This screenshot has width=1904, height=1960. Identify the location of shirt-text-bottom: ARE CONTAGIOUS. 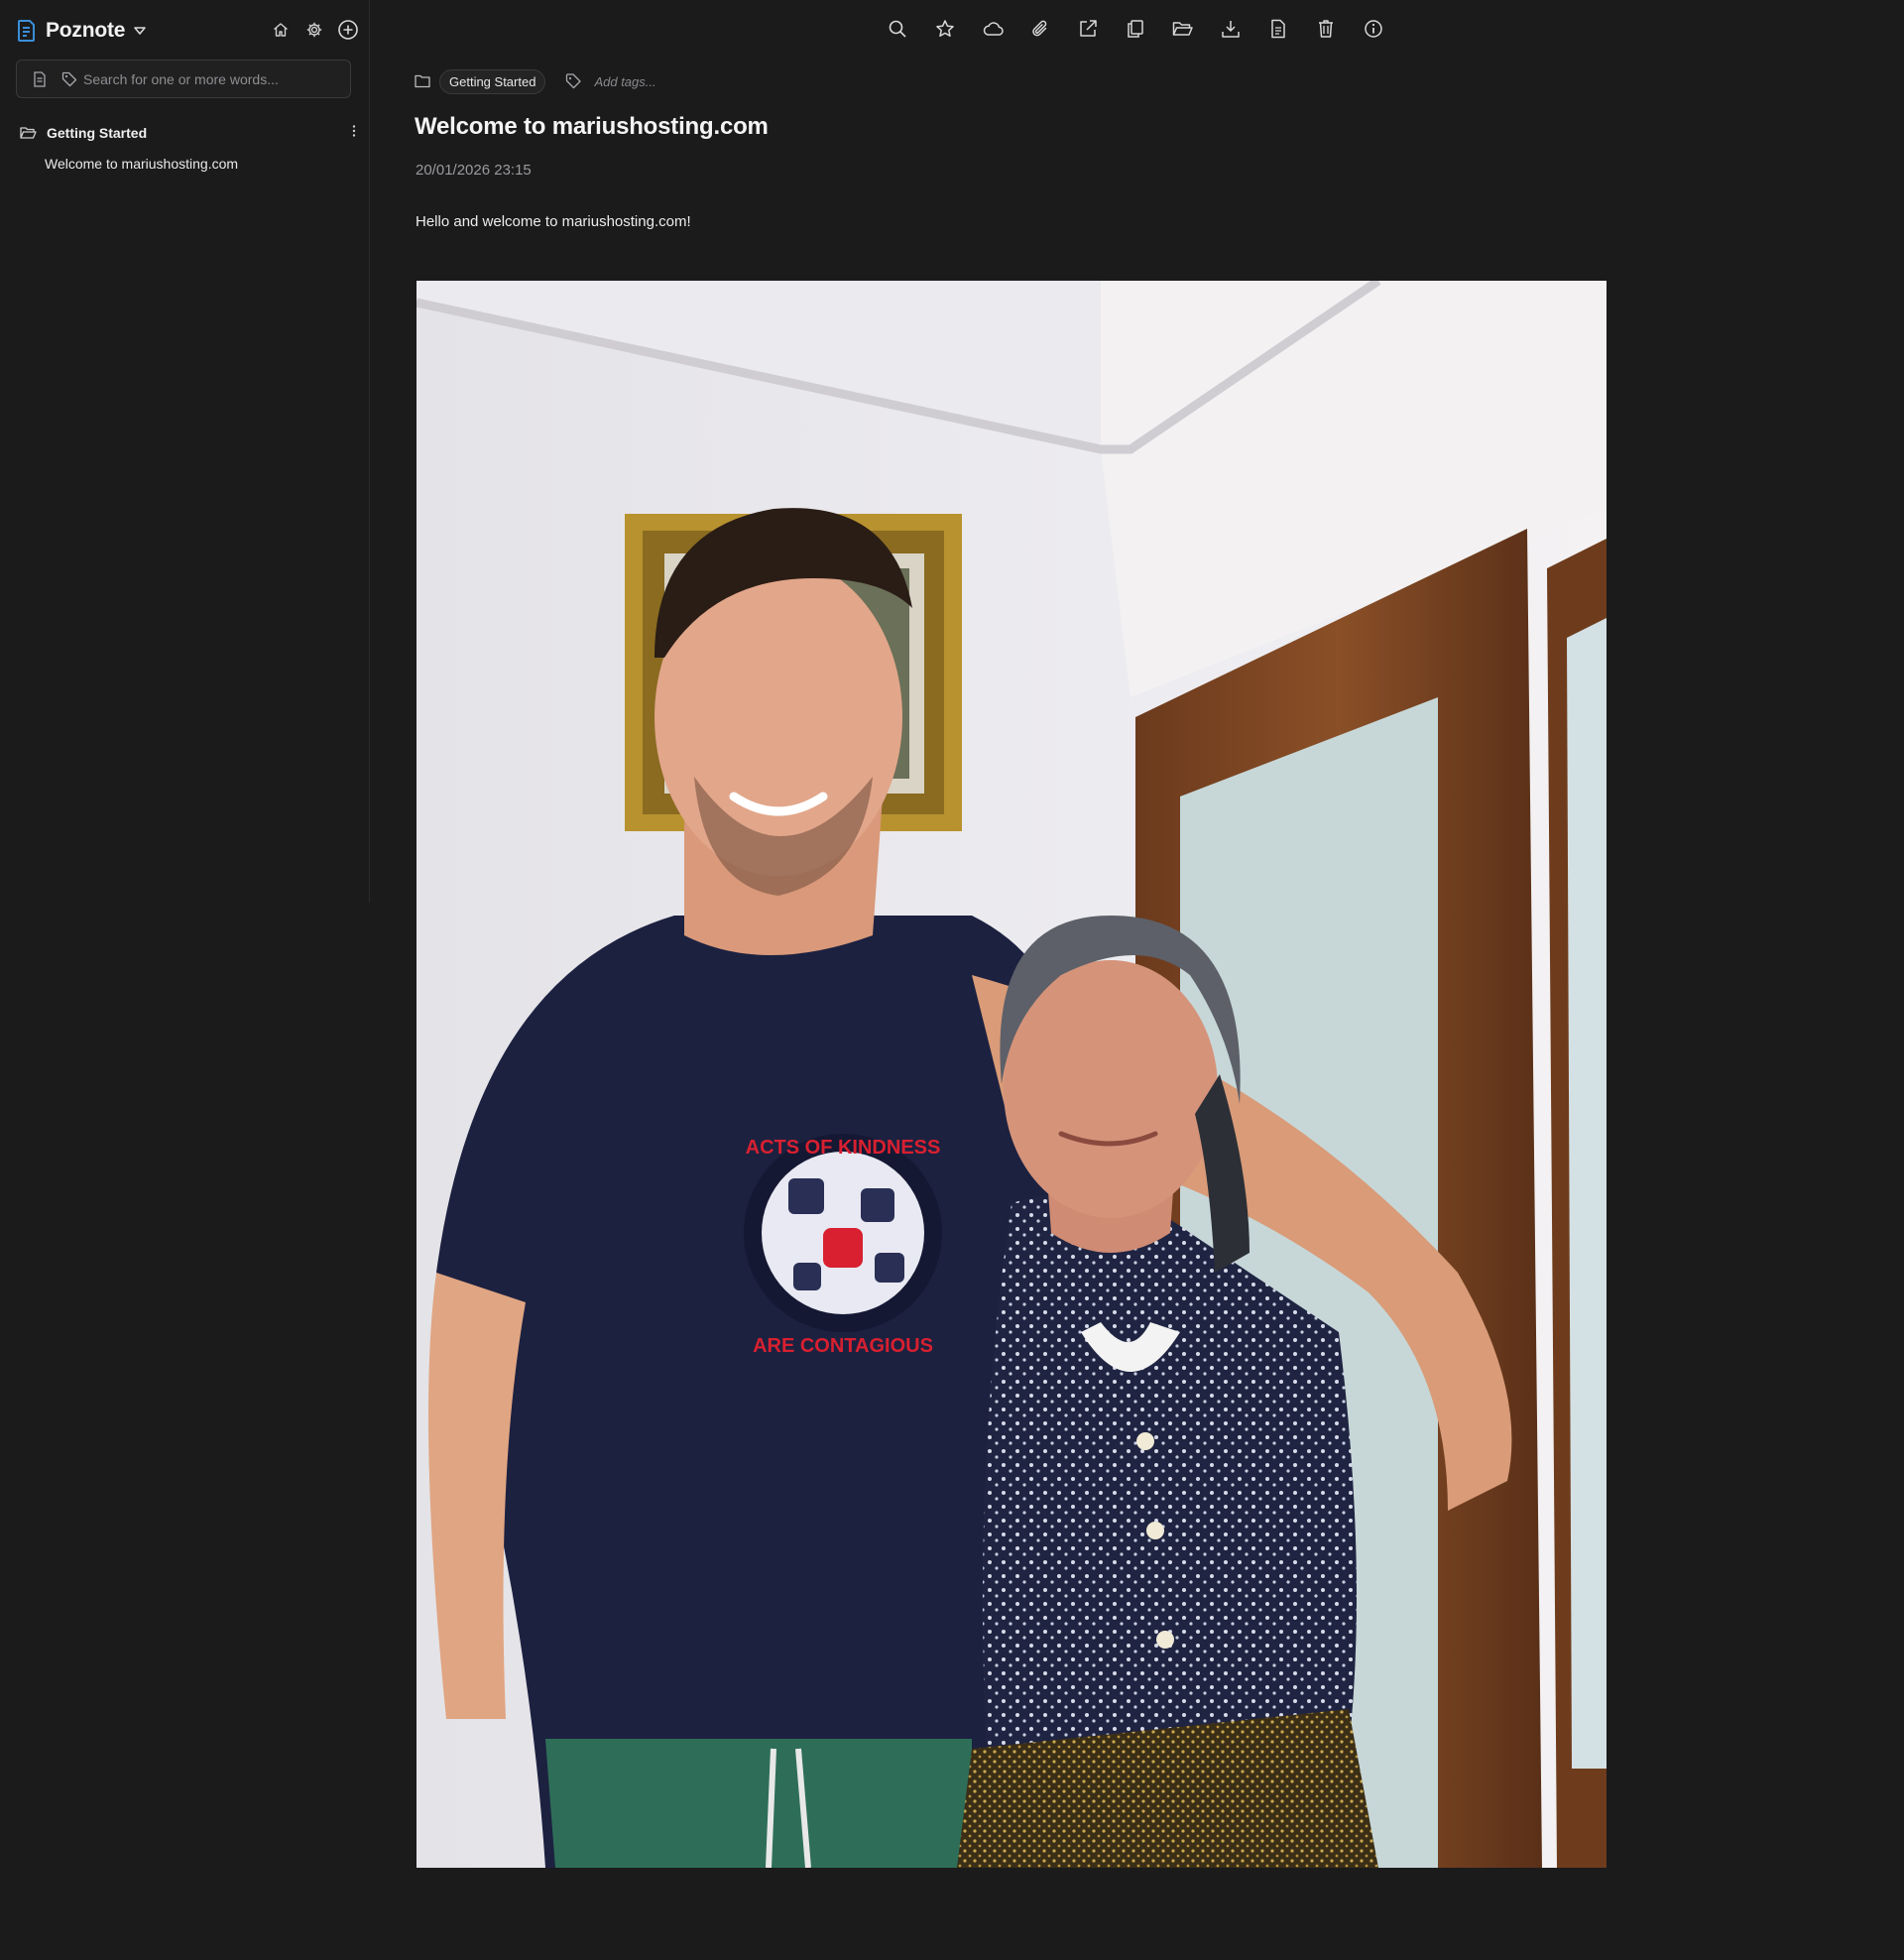
(843, 1346).